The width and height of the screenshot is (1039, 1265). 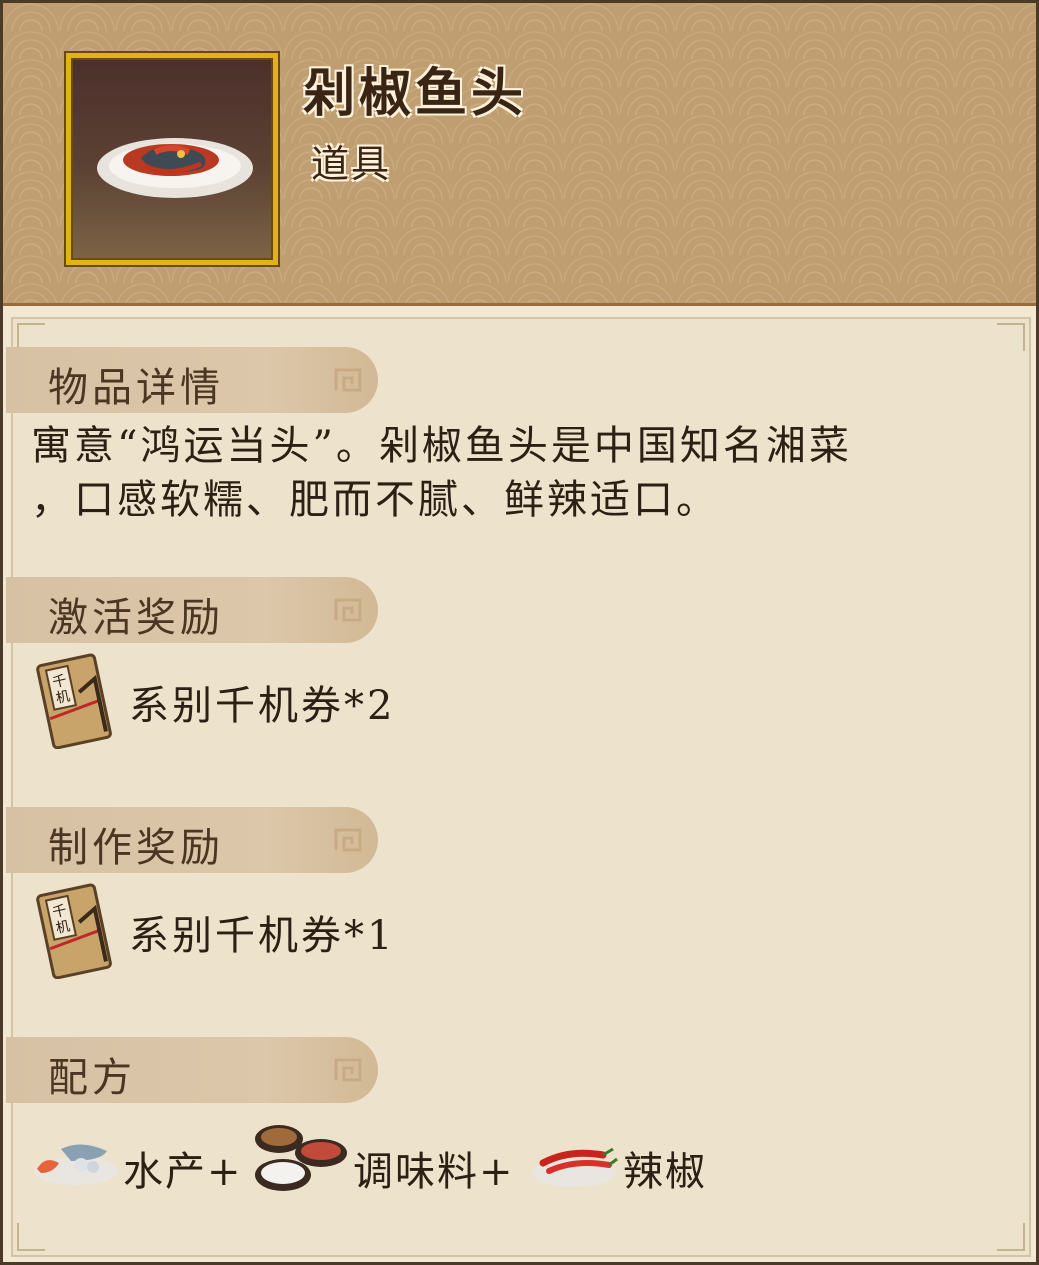 I want to click on recipe-ingredients: 水产+ 调味料+ 辣椒, so click(x=481, y=1160).